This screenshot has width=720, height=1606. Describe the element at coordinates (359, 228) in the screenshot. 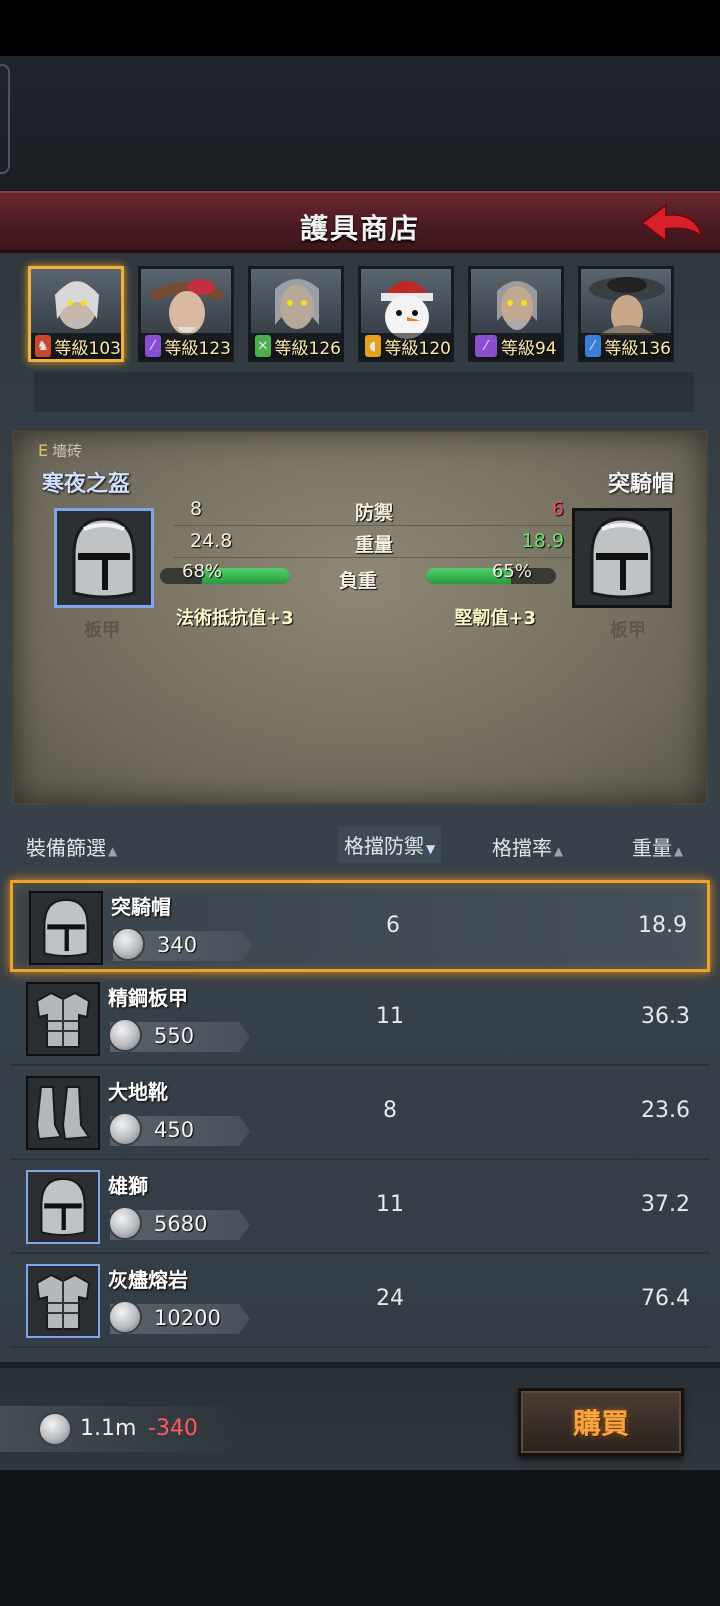

I see `page-title: 護具商店` at that location.